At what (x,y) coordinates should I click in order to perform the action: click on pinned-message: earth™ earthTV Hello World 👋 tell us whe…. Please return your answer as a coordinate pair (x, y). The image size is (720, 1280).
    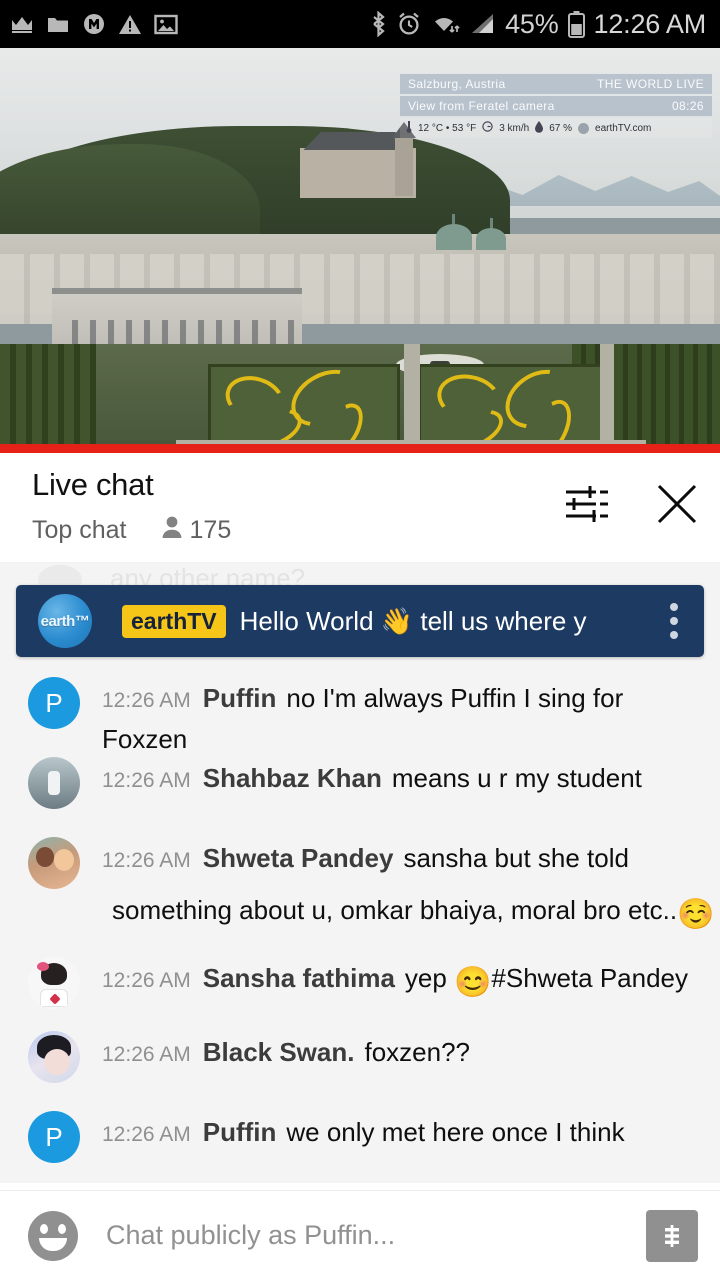
    Looking at the image, I should click on (360, 621).